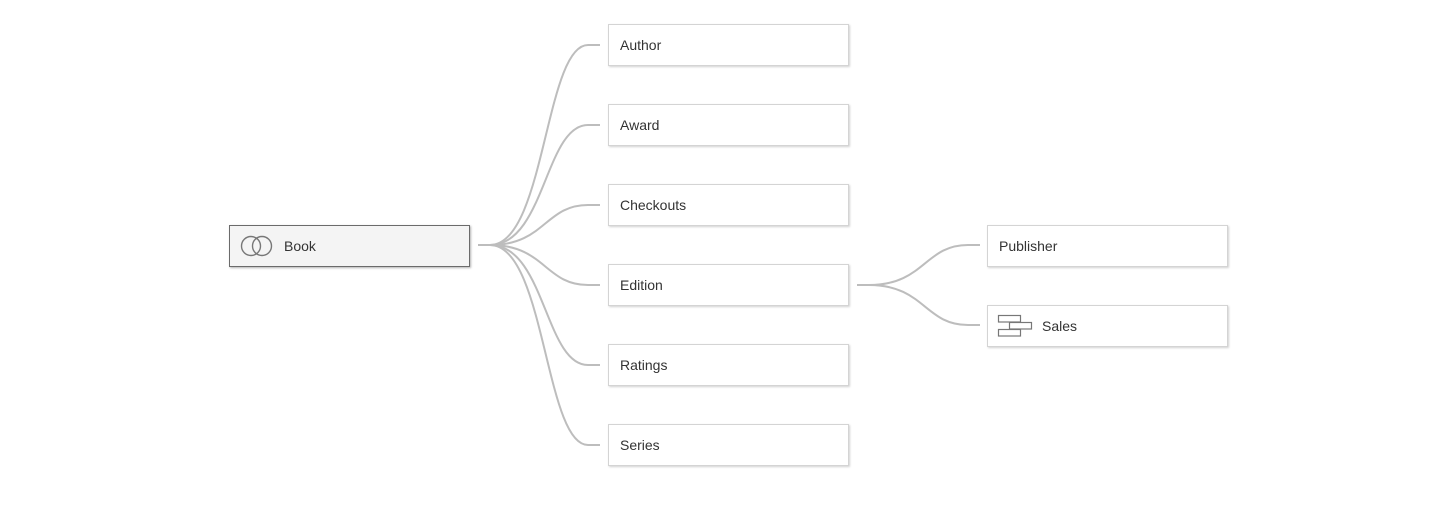 The image size is (1430, 513). Describe the element at coordinates (300, 246) in the screenshot. I see `node-label: Book` at that location.